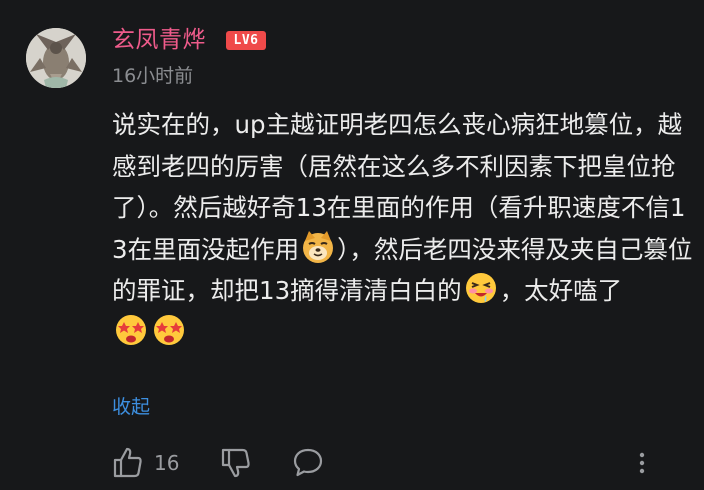  Describe the element at coordinates (246, 40) in the screenshot. I see `level-badge: LV6` at that location.